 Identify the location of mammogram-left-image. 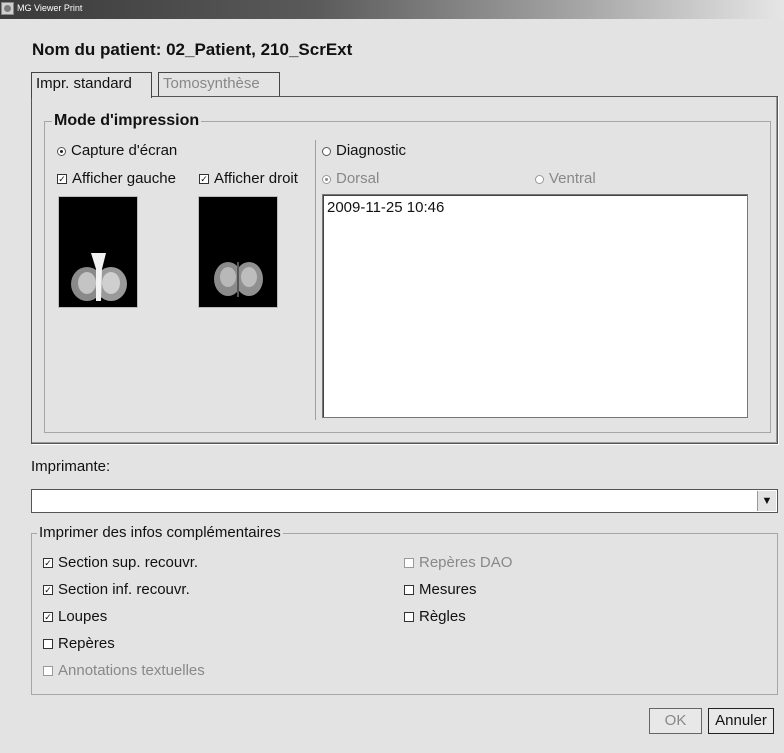
(99, 277).